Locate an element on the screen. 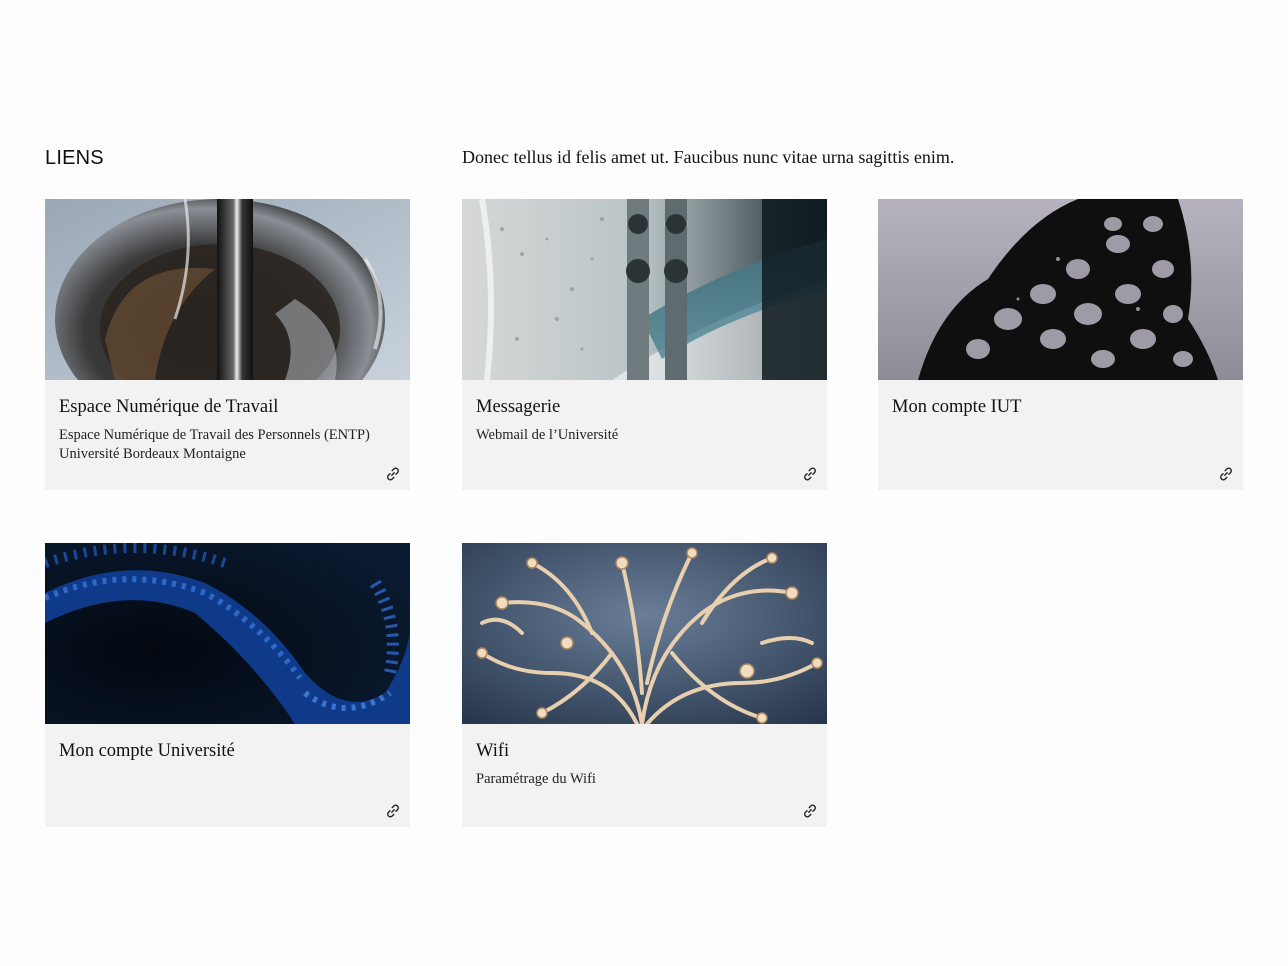 The width and height of the screenshot is (1288, 966). card-title: Mon compte Université is located at coordinates (147, 751).